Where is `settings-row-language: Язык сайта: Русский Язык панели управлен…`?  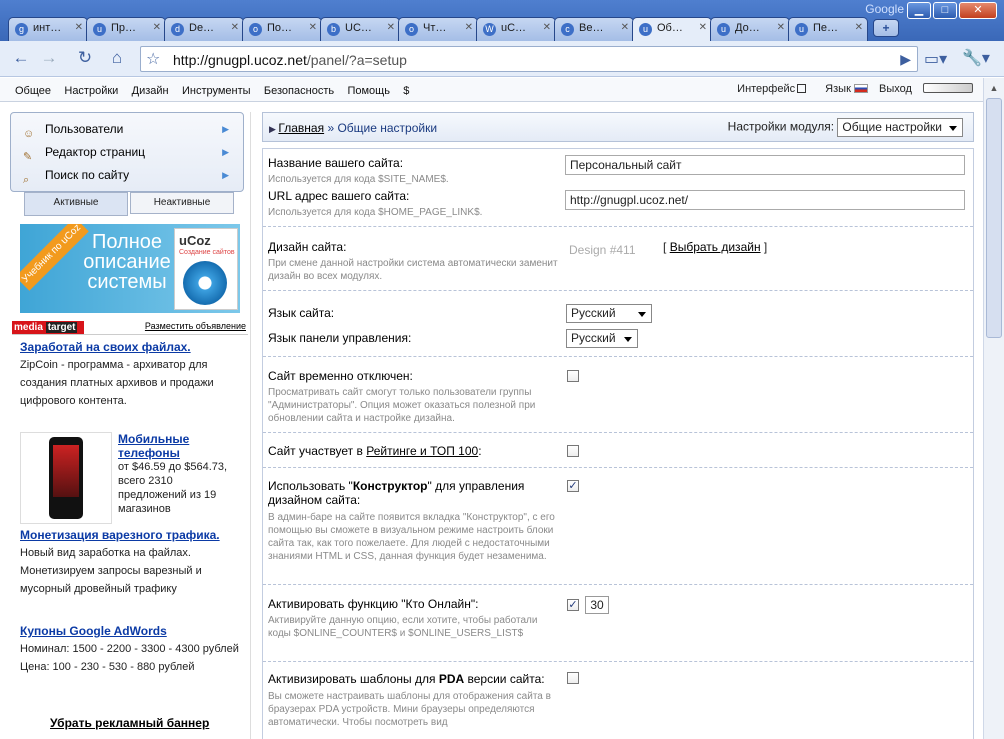 settings-row-language: Язык сайта: Русский Язык панели управлен… is located at coordinates (618, 324).